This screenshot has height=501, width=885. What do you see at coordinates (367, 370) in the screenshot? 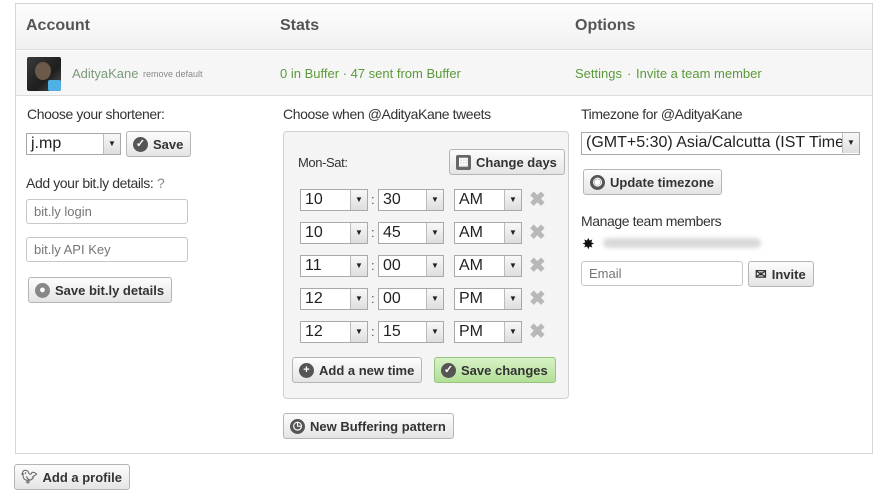
I see `add-time-label: Add a new time` at bounding box center [367, 370].